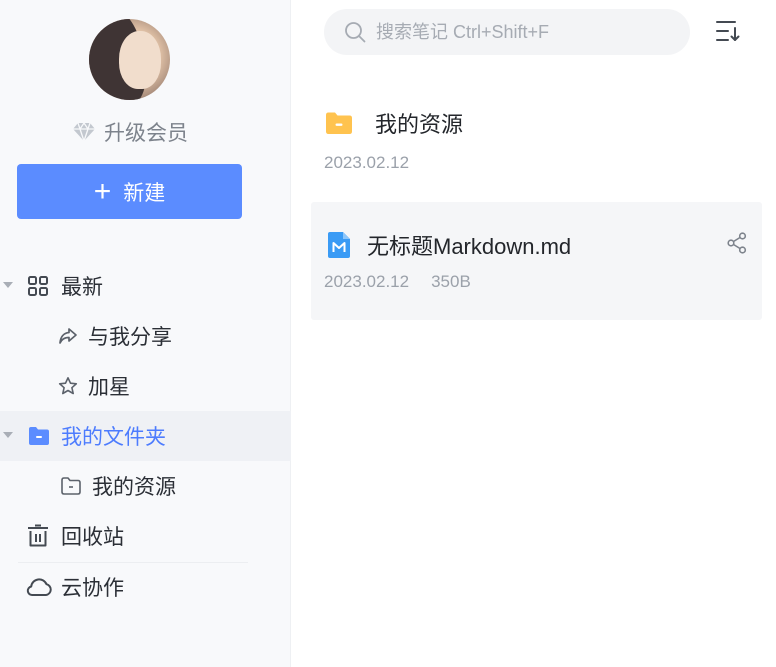 Image resolution: width=776 pixels, height=667 pixels. What do you see at coordinates (140, 60) in the screenshot?
I see `avatar-face` at bounding box center [140, 60].